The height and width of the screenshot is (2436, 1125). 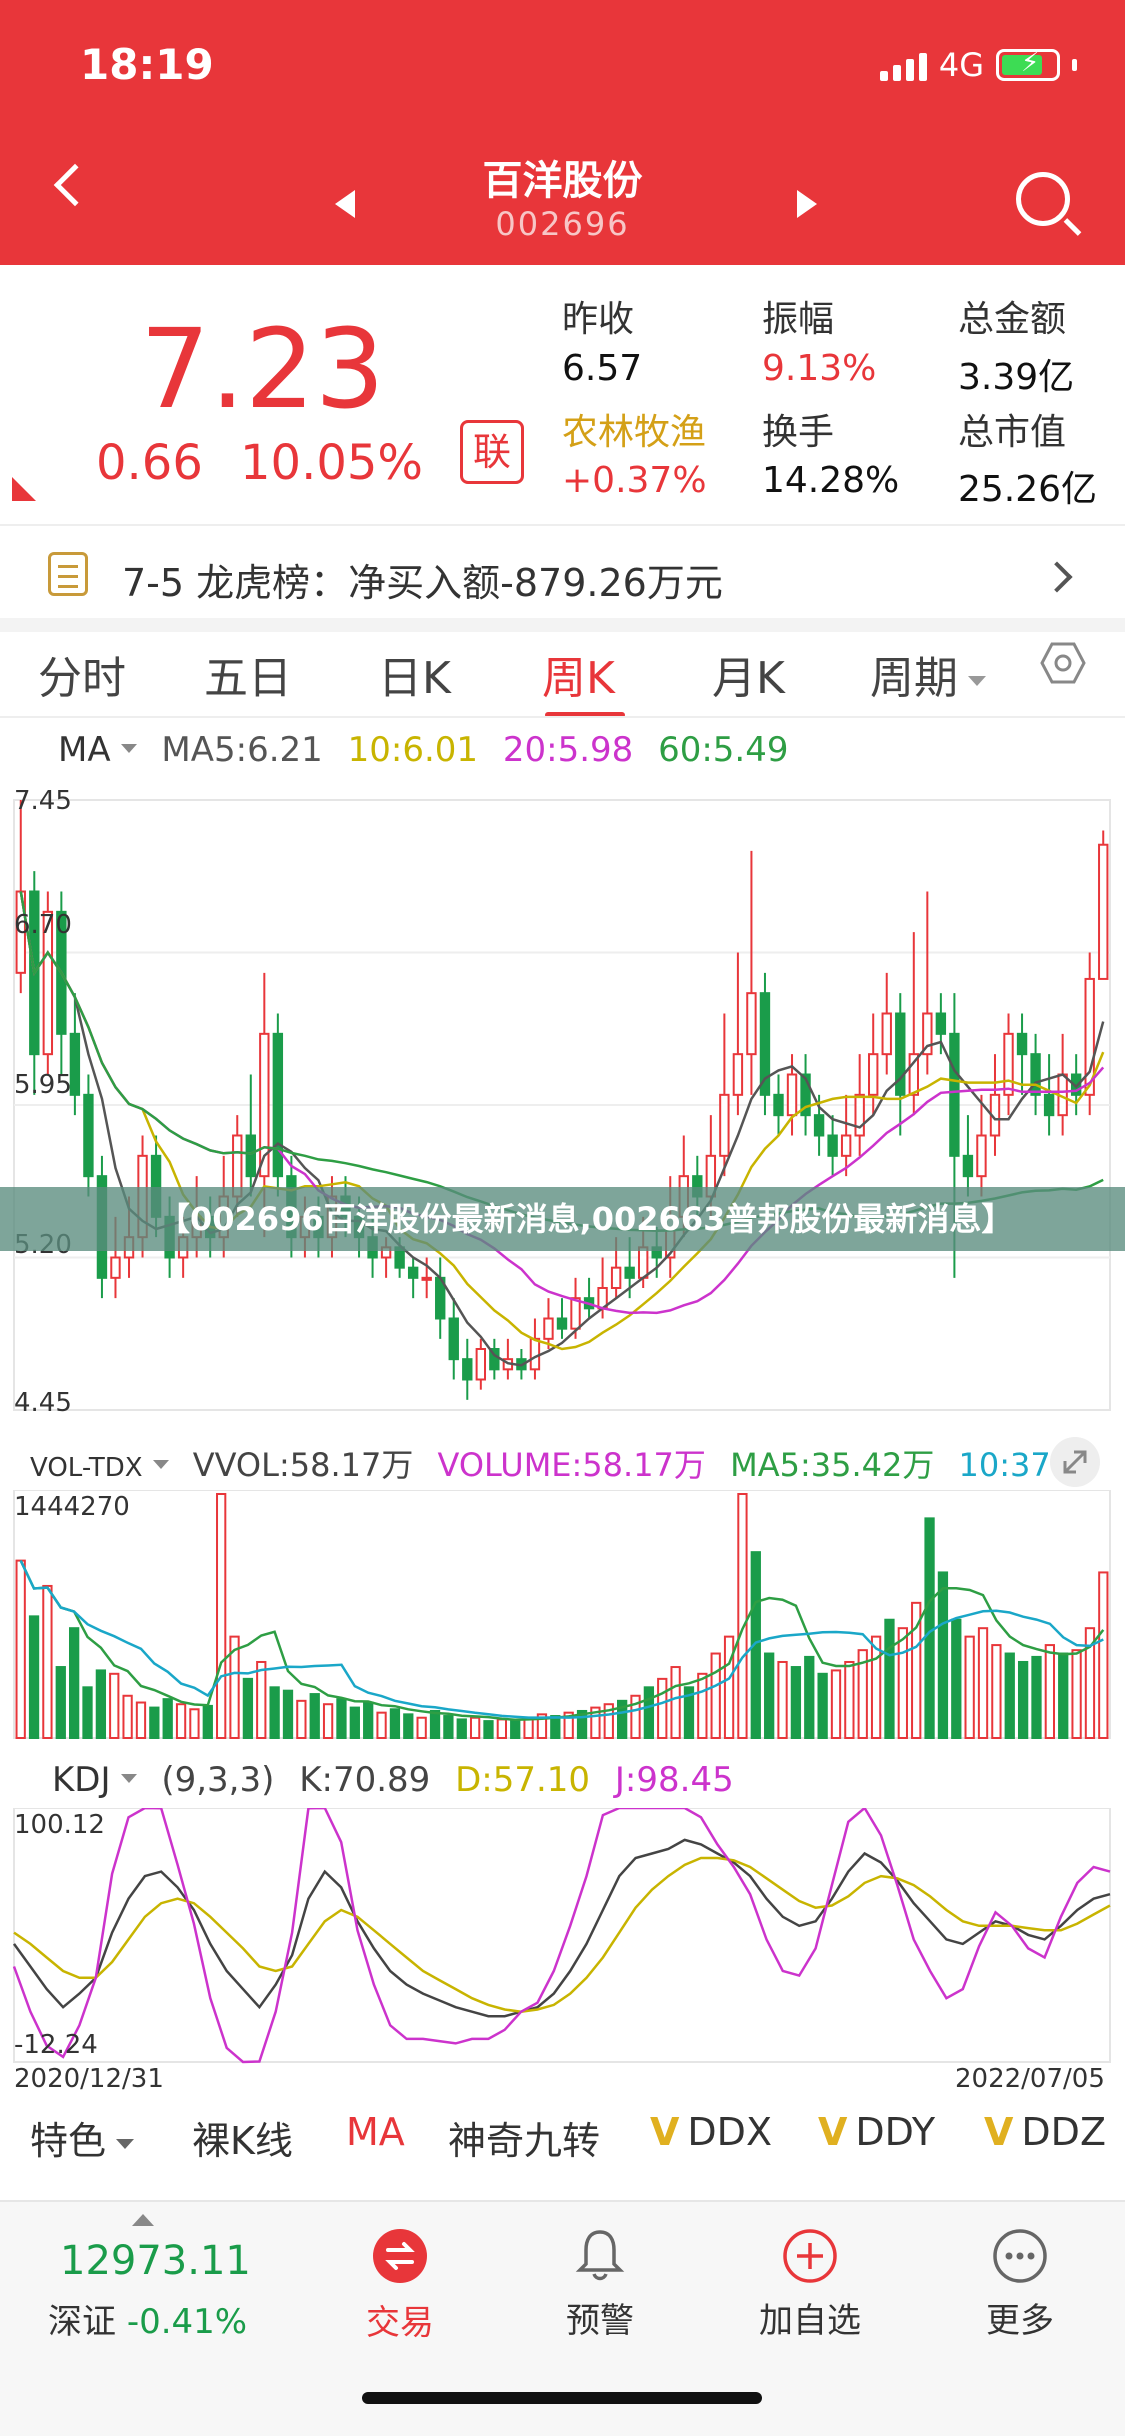 What do you see at coordinates (1016, 377) in the screenshot?
I see `turnover-amount-value: 3.39亿` at bounding box center [1016, 377].